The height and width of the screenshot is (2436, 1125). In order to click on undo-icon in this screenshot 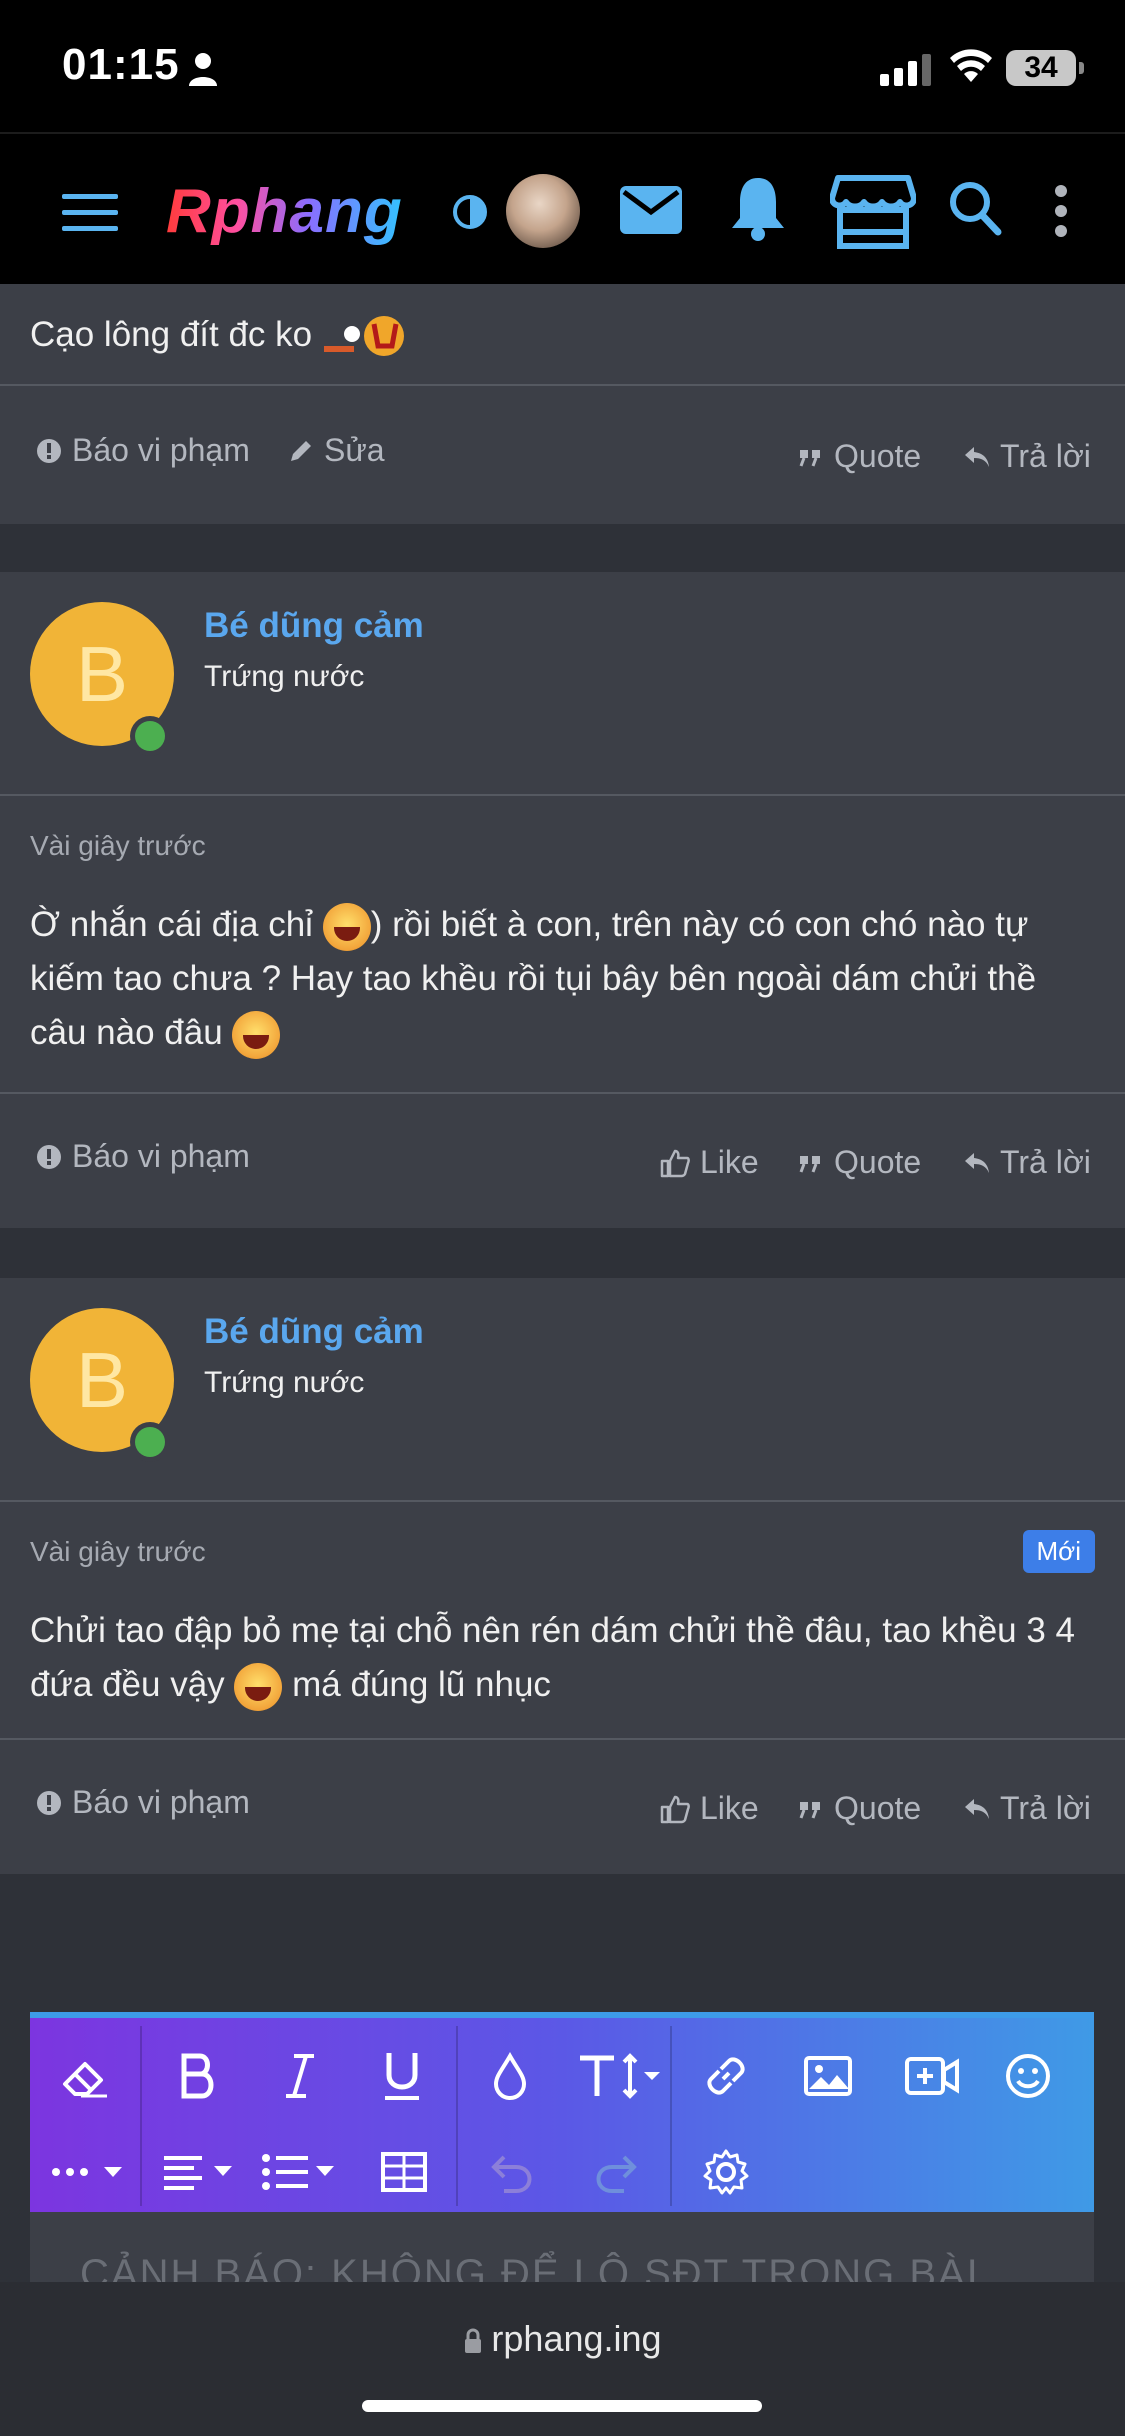, I will do `click(511, 2174)`.